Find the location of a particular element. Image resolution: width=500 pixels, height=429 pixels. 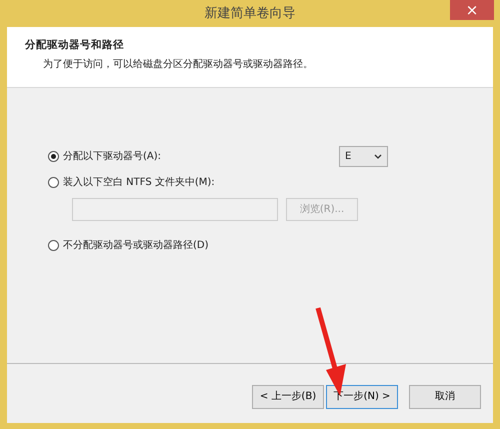

option-label: 不分配驱动器号或驱动器路径(D) is located at coordinates (136, 245).